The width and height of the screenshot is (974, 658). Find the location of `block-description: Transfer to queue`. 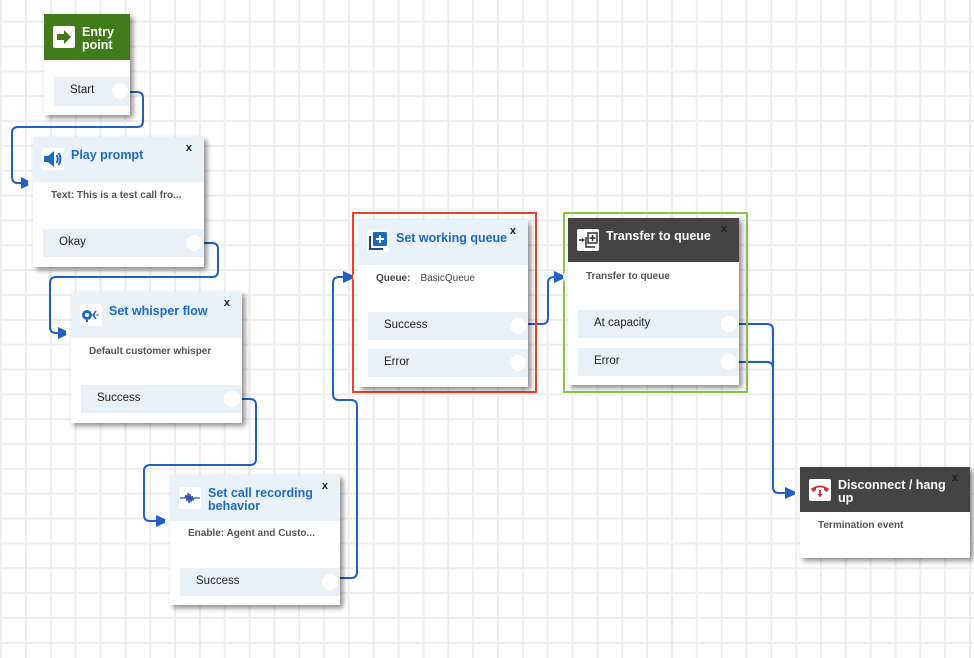

block-description: Transfer to queue is located at coordinates (628, 276).